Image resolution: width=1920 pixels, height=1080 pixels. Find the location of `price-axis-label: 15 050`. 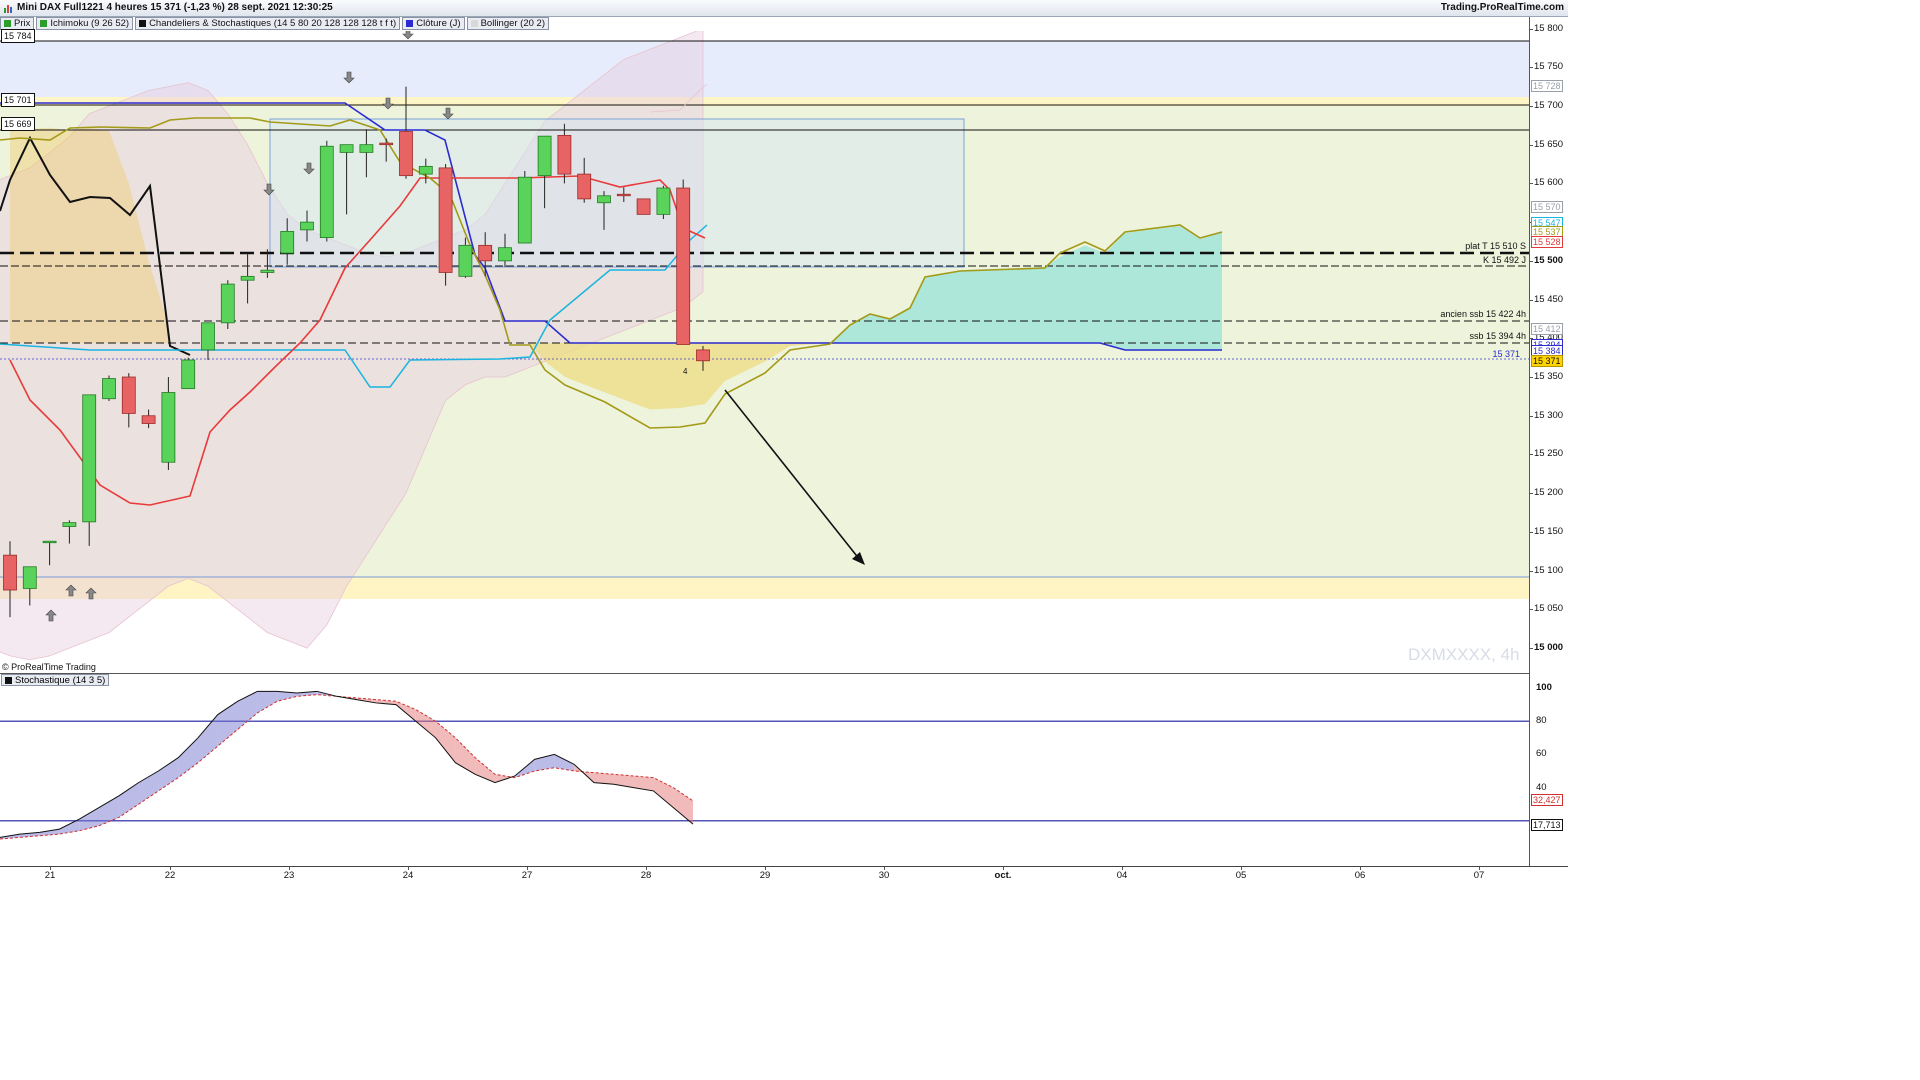

price-axis-label: 15 050 is located at coordinates (1549, 609).